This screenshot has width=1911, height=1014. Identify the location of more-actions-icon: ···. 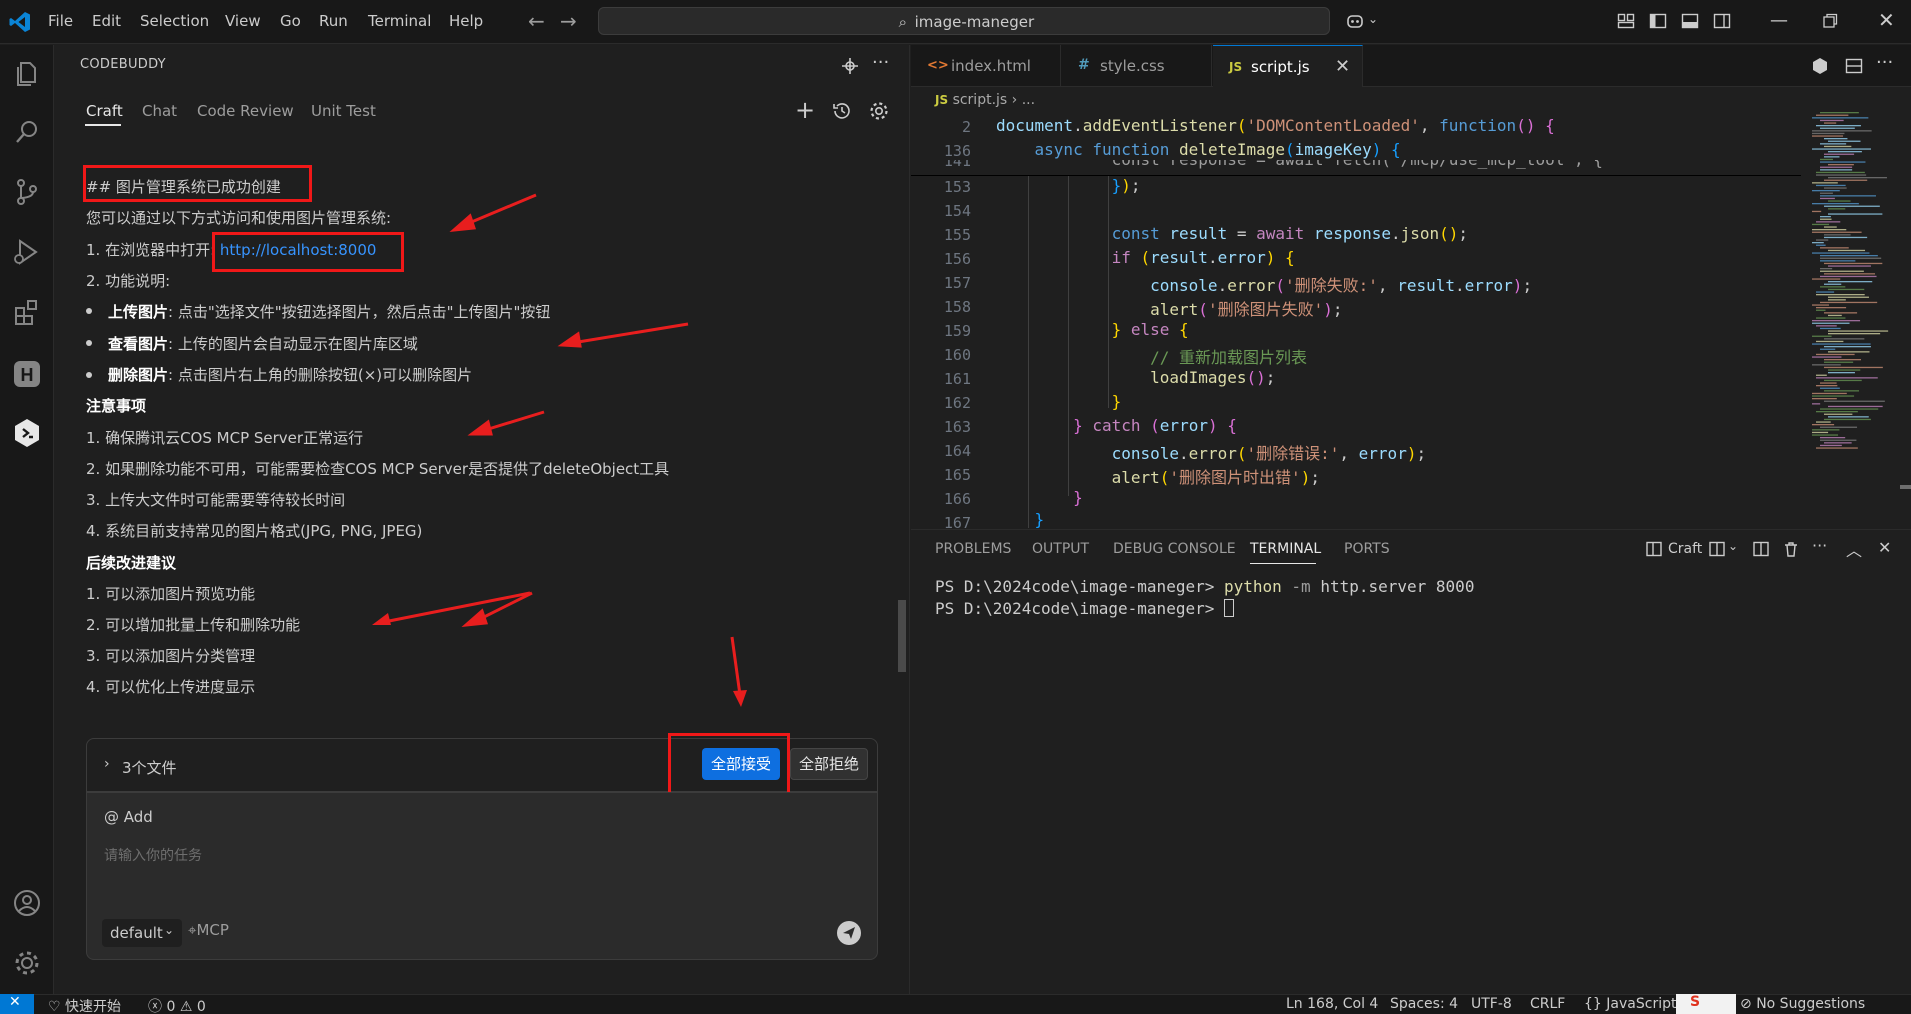
(880, 62).